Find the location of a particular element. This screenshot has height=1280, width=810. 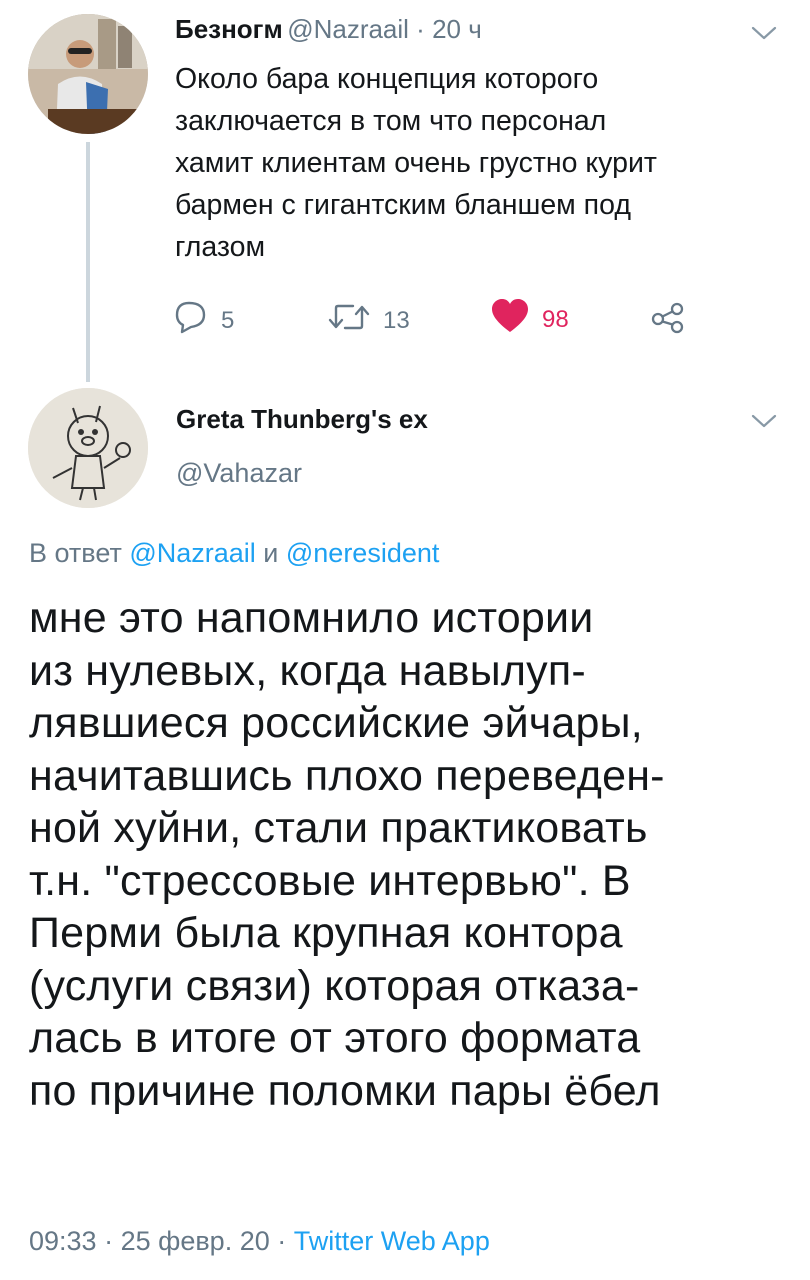

reply-user-link: @neresident is located at coordinates (363, 553).